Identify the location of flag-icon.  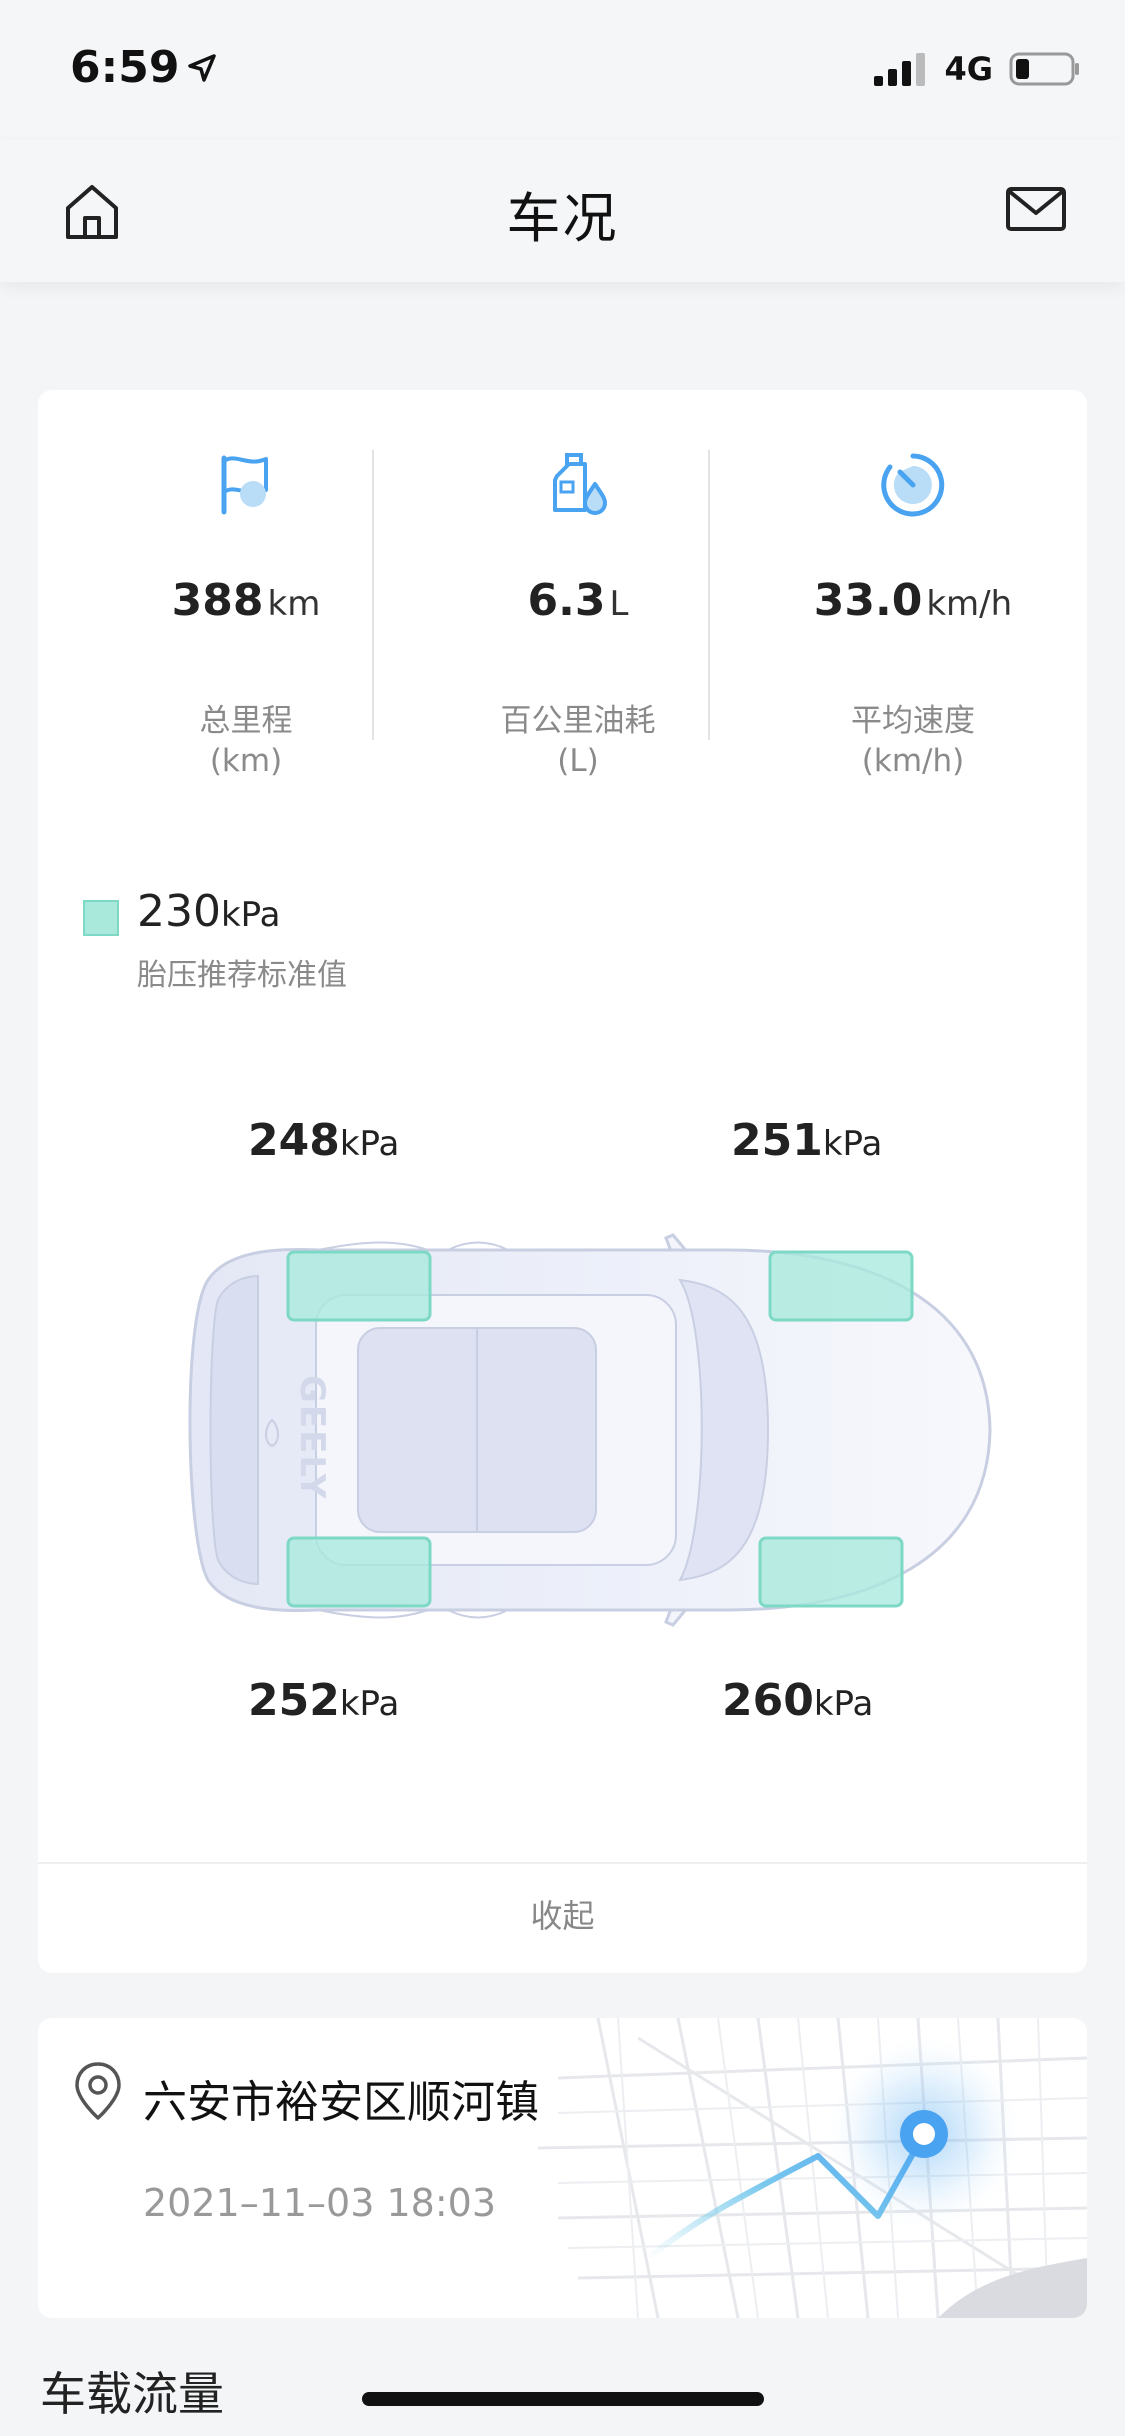
(244, 485).